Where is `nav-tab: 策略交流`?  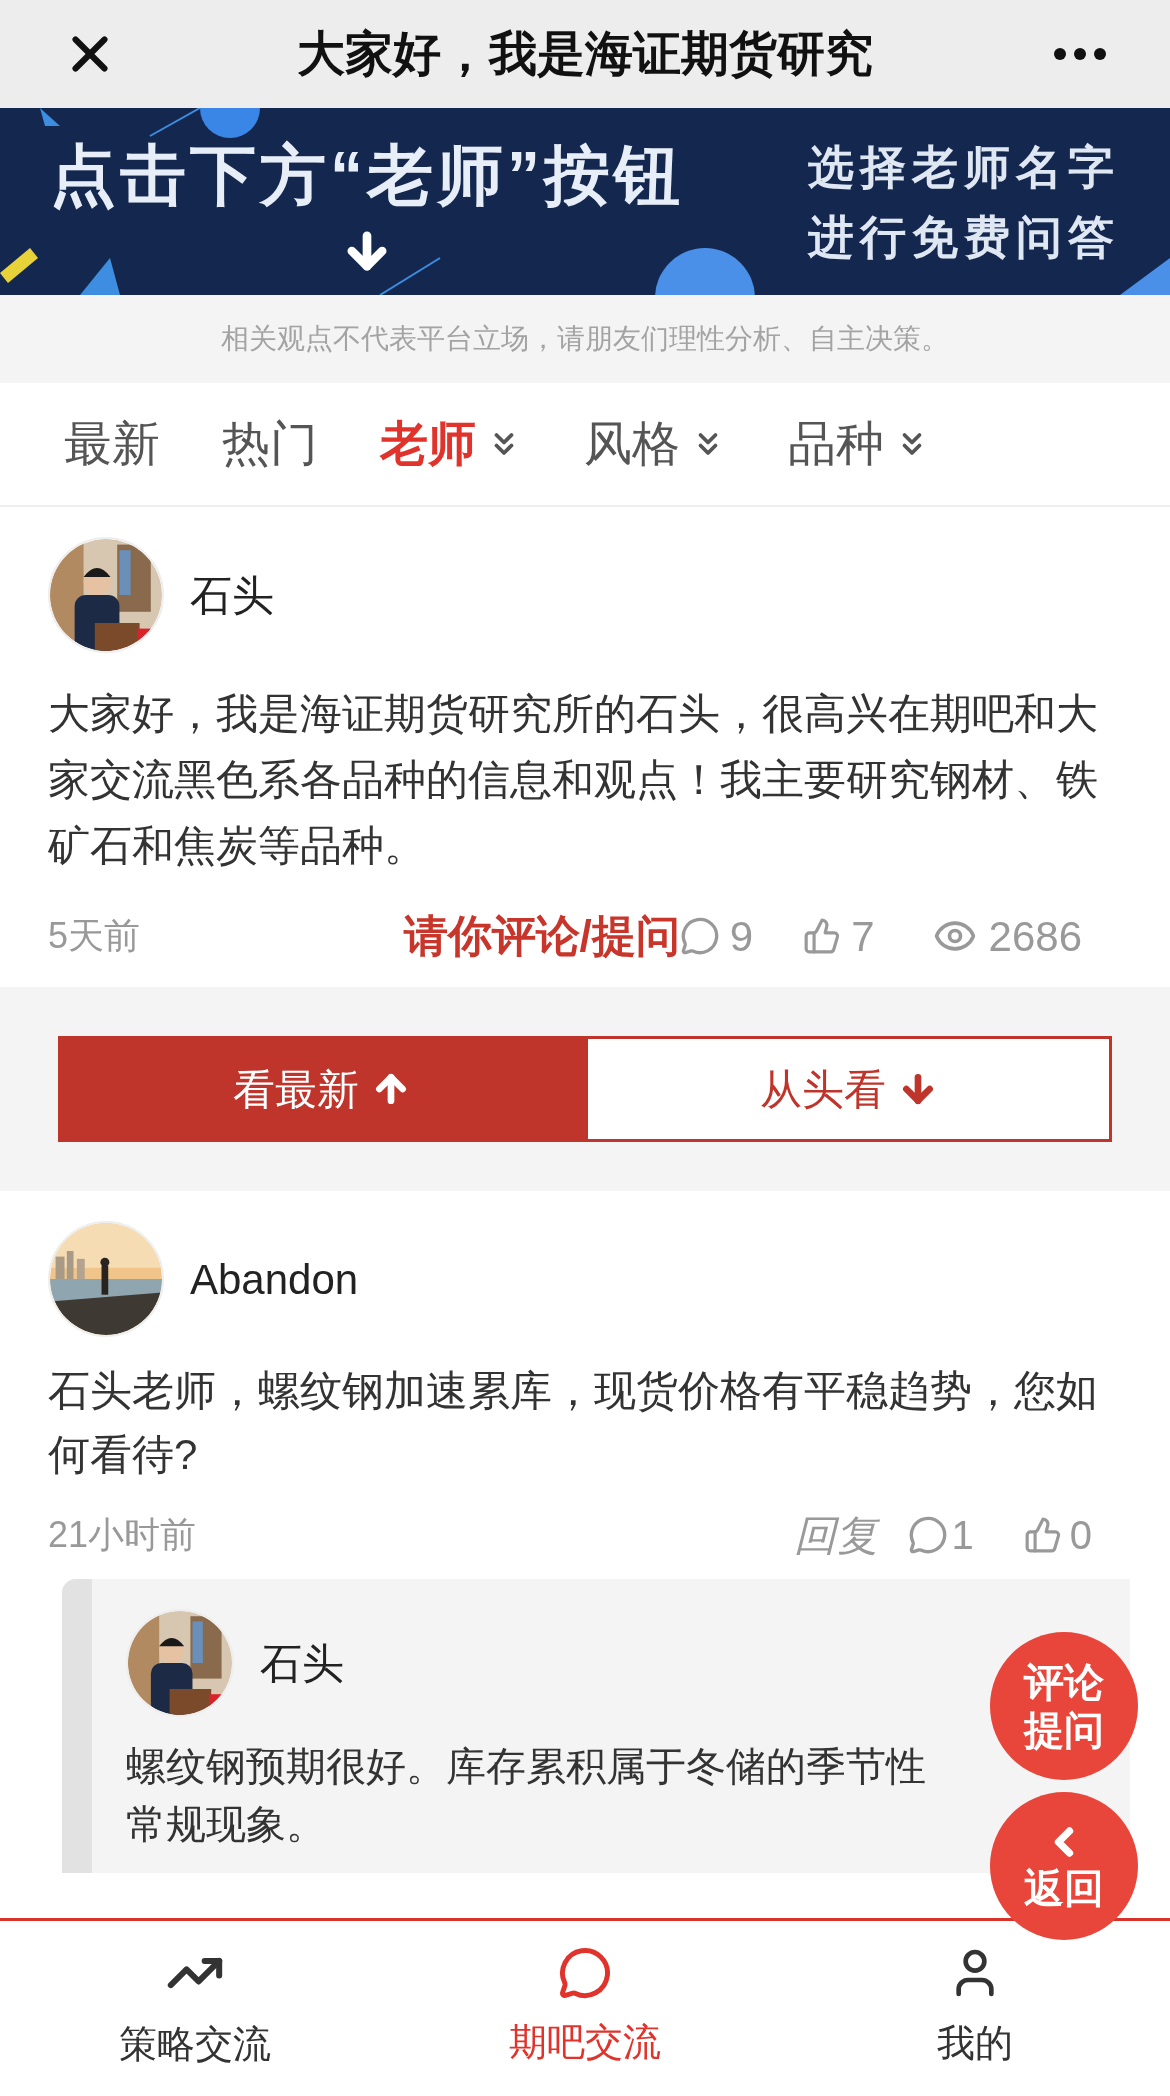 nav-tab: 策略交流 is located at coordinates (195, 2008).